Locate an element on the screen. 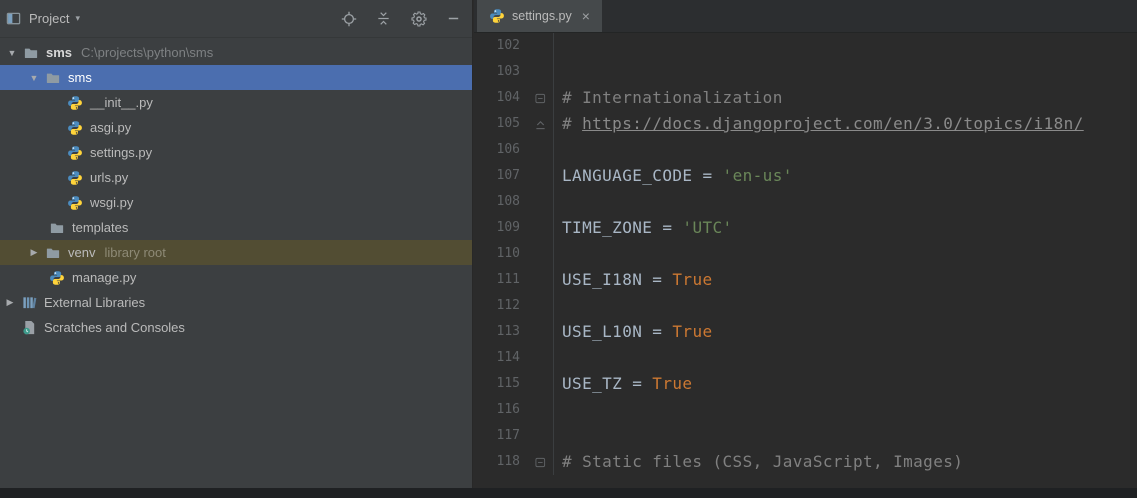 The width and height of the screenshot is (1137, 498). gutter: 106 is located at coordinates (514, 150).